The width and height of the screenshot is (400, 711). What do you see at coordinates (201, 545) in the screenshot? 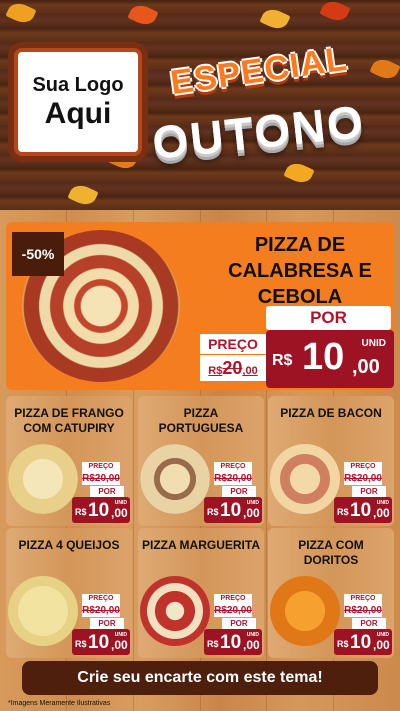
I see `pizza-card-name: PIZZA MARGUERITA` at bounding box center [201, 545].